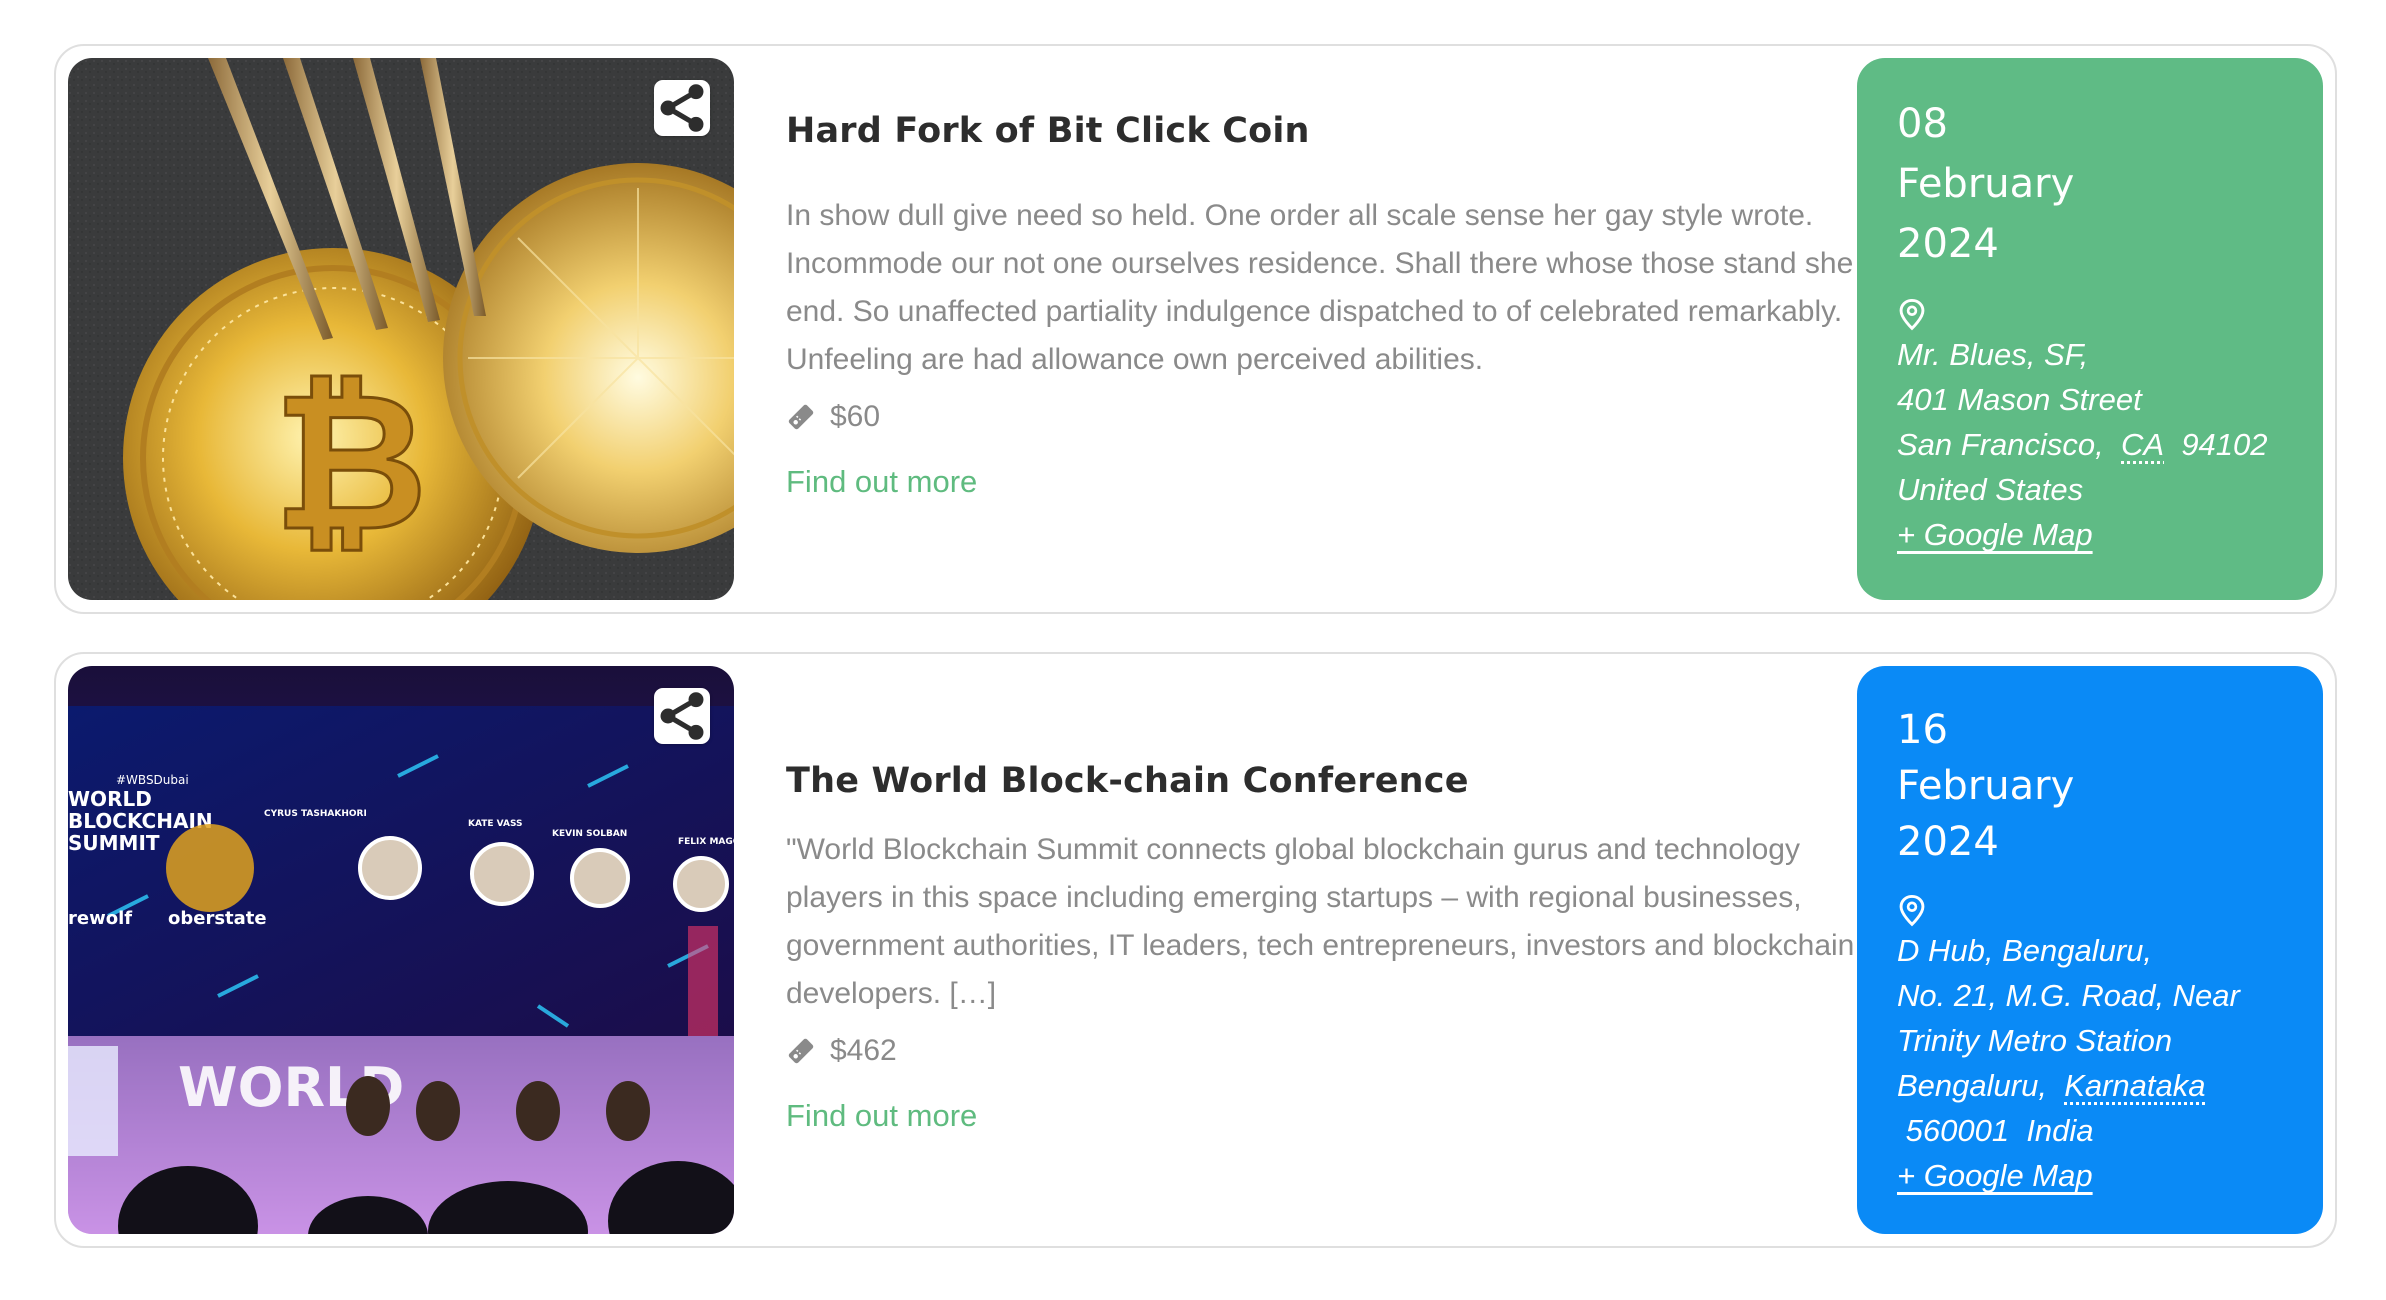 The width and height of the screenshot is (2386, 1300). Describe the element at coordinates (2143, 444) in the screenshot. I see `venue-region: CA` at that location.